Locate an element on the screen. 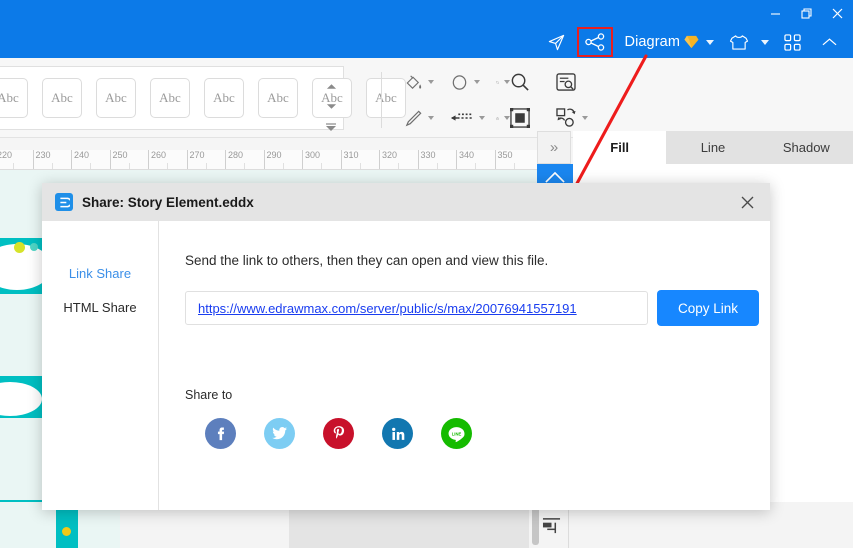  lock-tool is located at coordinates (503, 118).